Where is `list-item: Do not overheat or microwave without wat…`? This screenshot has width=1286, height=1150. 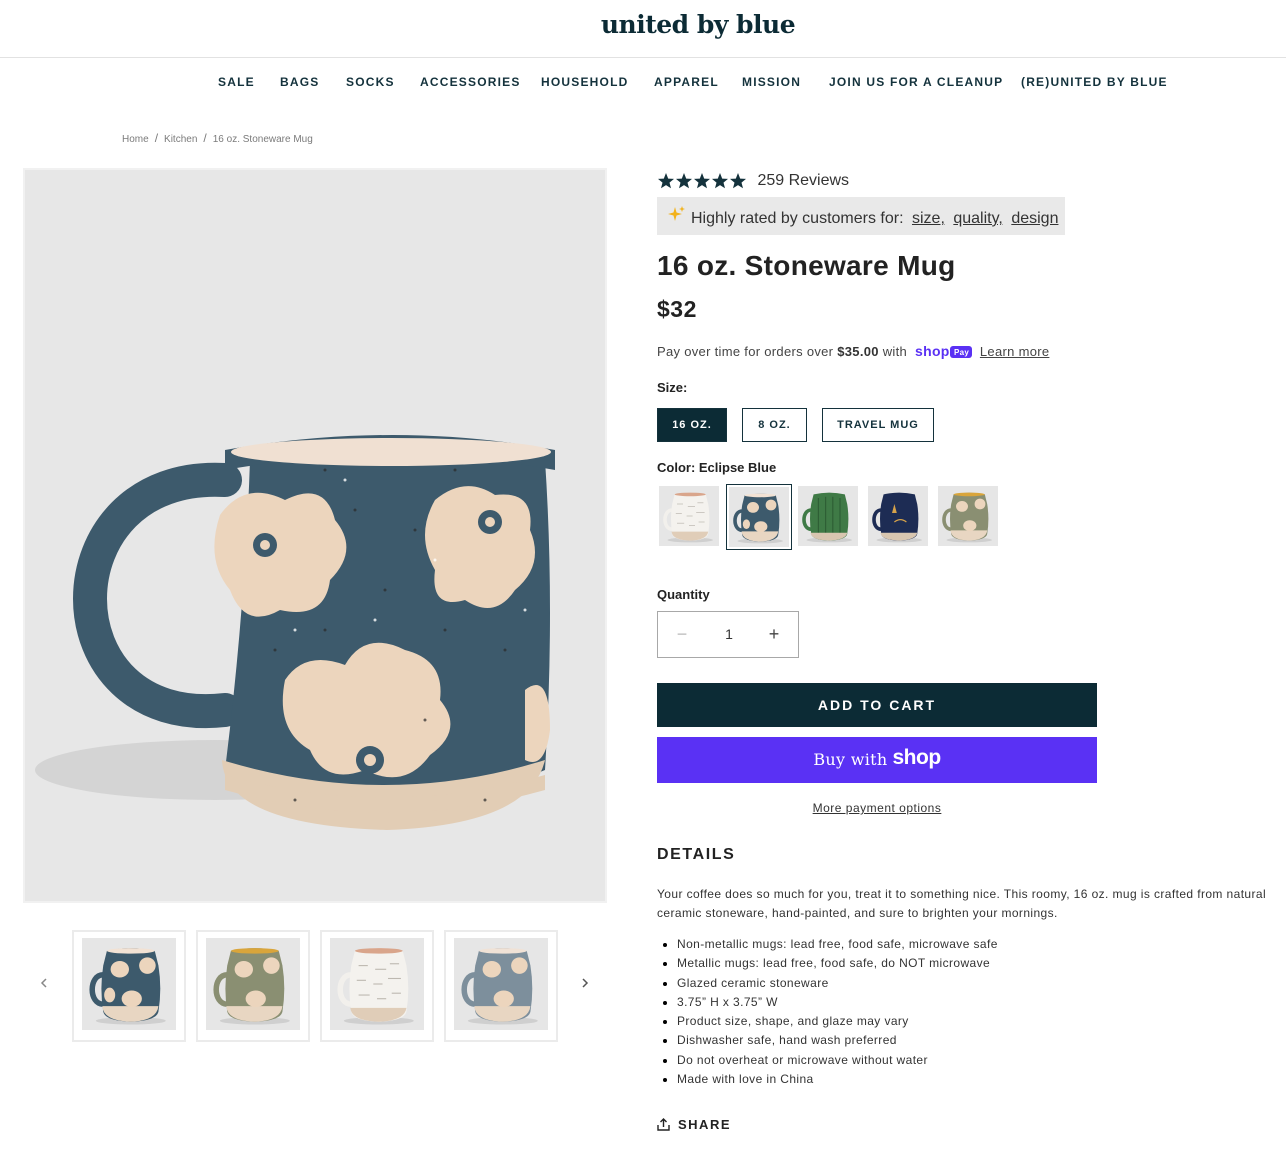
list-item: Do not overheat or microwave without wat… is located at coordinates (977, 1060).